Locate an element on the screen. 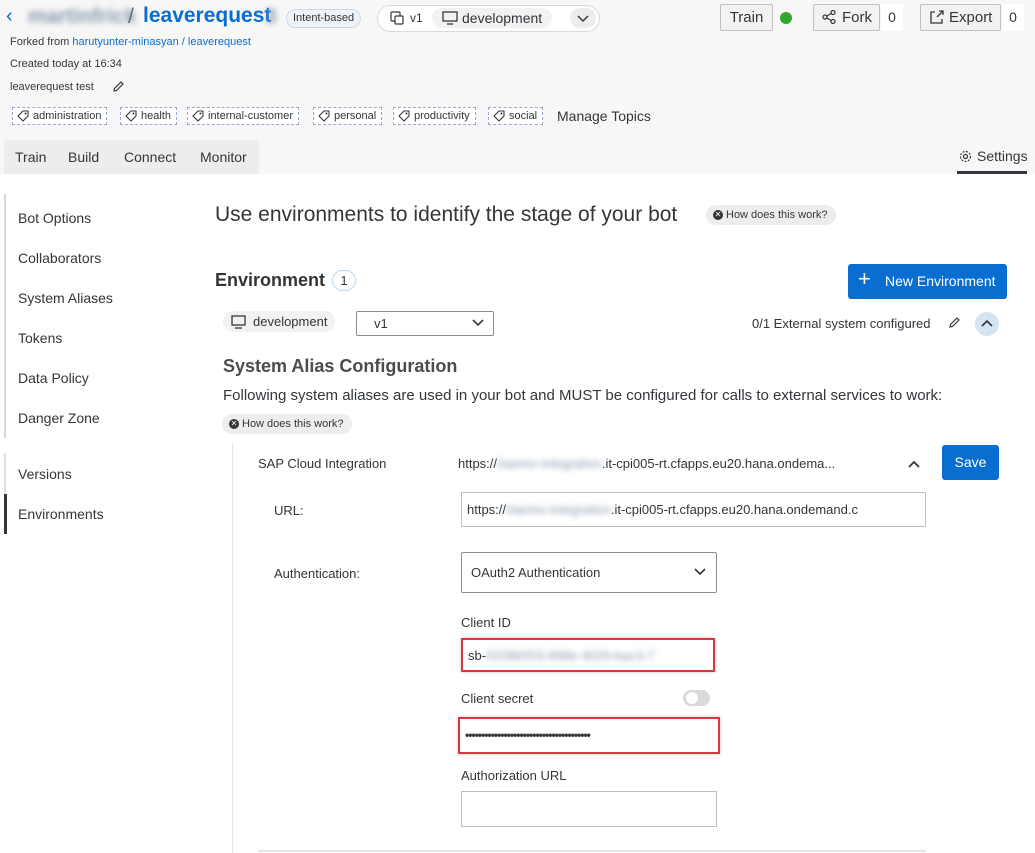 Image resolution: width=1035 pixels, height=853 pixels. sidebar-item-system-aliases: System Aliases is located at coordinates (65, 298).